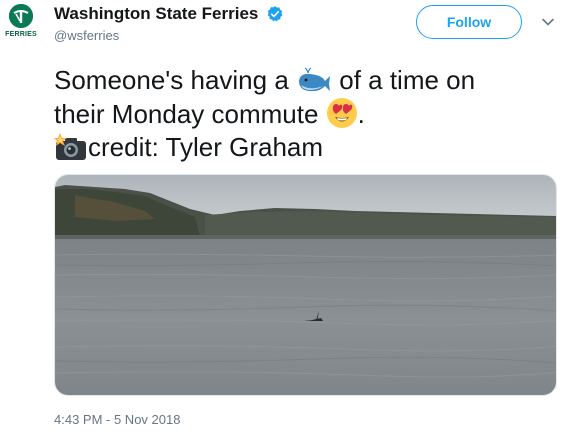  I want to click on verified-badge-icon, so click(275, 14).